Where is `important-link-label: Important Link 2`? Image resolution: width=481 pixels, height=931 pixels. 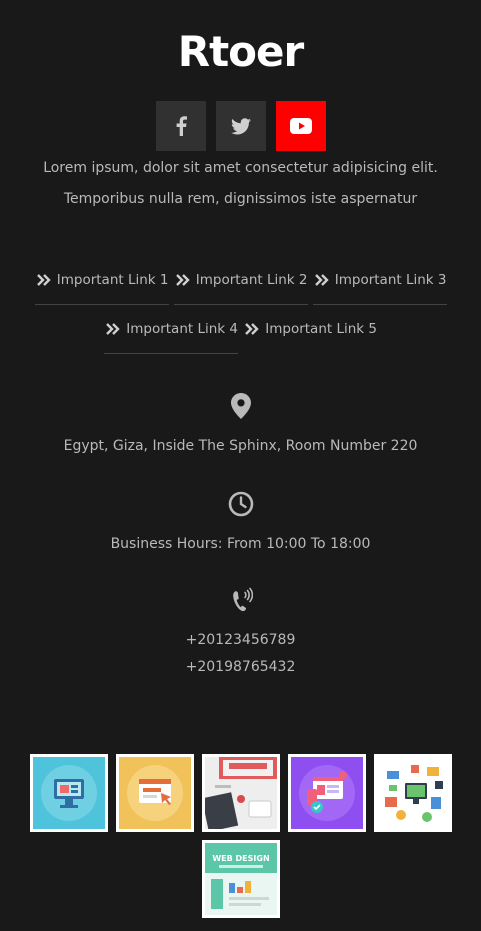
important-link-label: Important Link 2 is located at coordinates (251, 280).